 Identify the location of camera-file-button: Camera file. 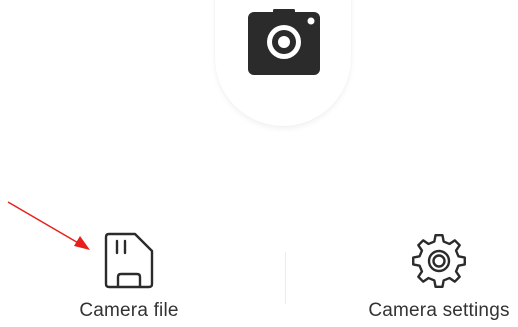
(129, 276).